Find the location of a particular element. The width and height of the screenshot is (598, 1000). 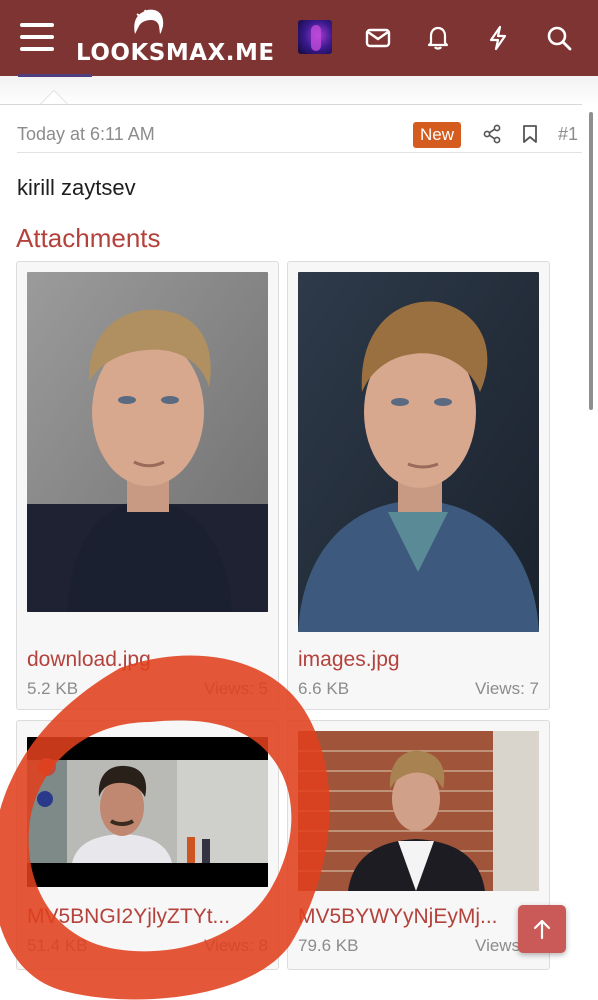

site-logo: LOOKSMAX.ME is located at coordinates (175, 38).